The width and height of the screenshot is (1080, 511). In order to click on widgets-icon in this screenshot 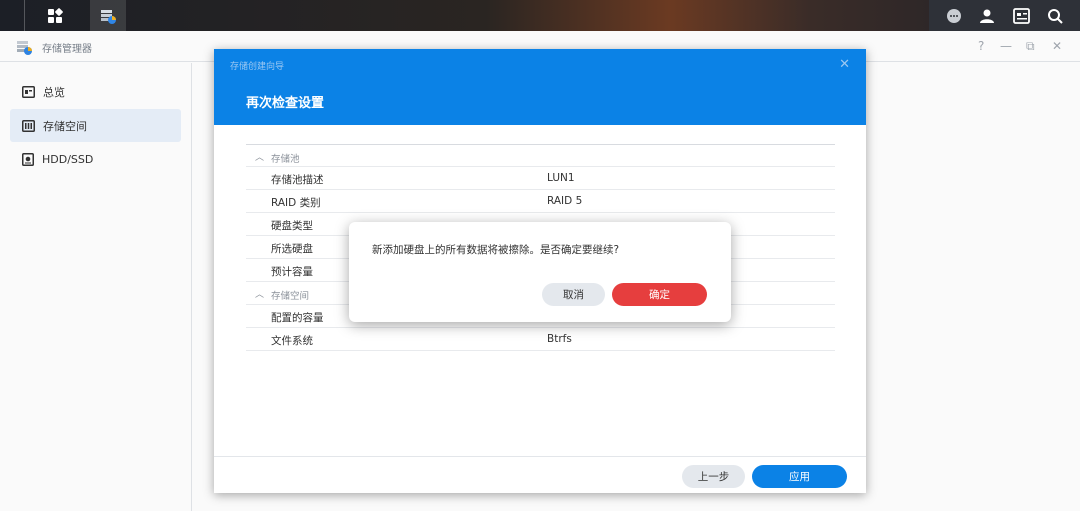, I will do `click(1021, 15)`.